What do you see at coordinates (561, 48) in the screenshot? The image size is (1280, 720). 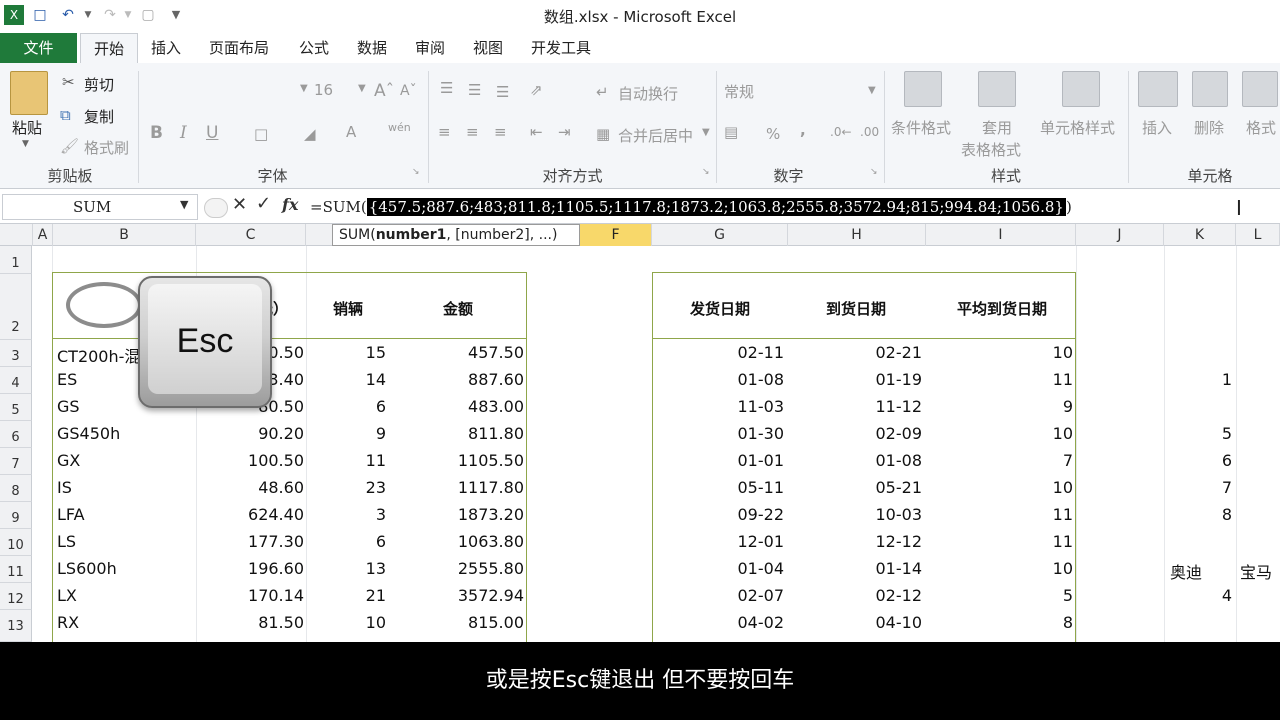 I see `tab-developer: 开发工具` at bounding box center [561, 48].